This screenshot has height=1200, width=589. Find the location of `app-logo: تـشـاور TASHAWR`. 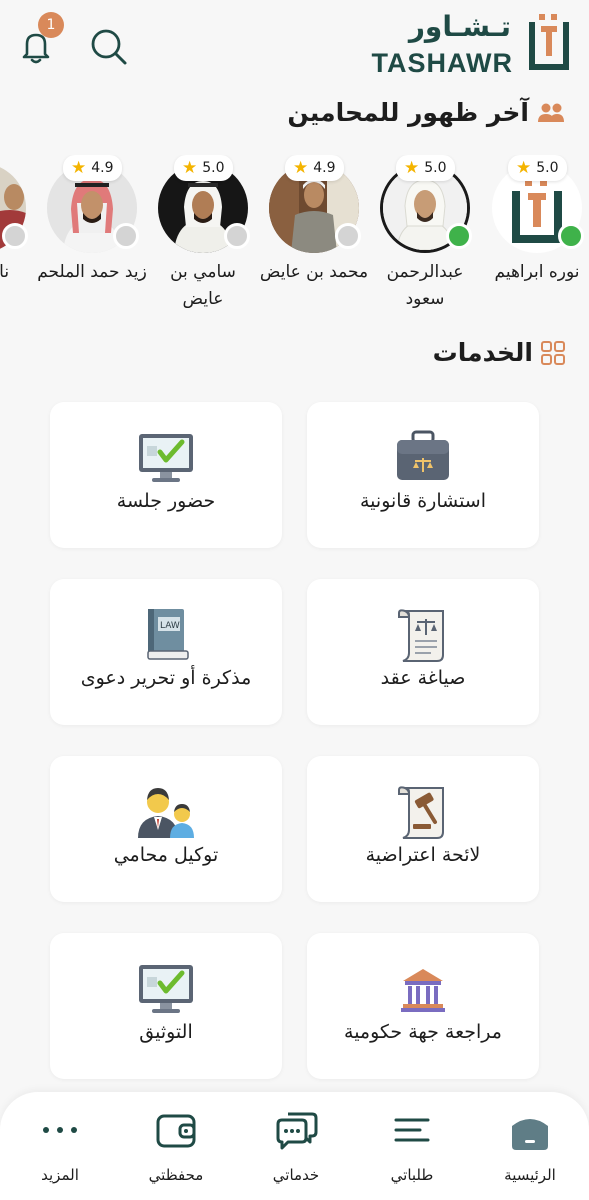

app-logo: تـشـاور TASHAWR is located at coordinates (466, 43).